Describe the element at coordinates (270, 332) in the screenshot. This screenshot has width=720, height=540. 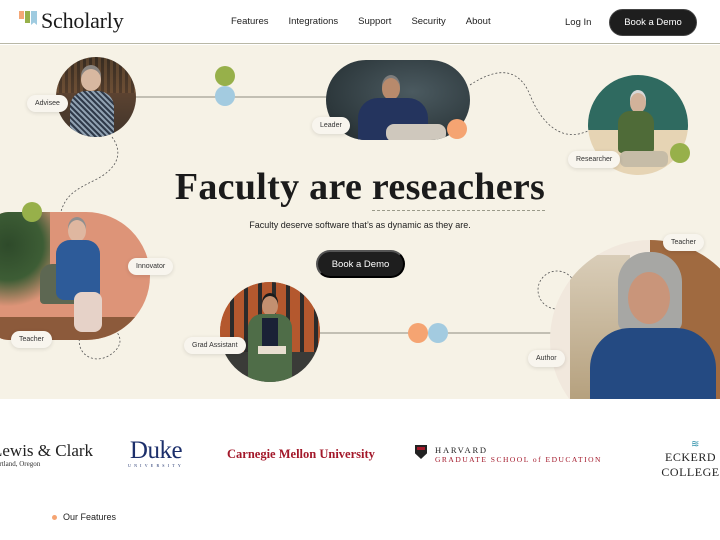
I see `photo-grad-assistant` at that location.